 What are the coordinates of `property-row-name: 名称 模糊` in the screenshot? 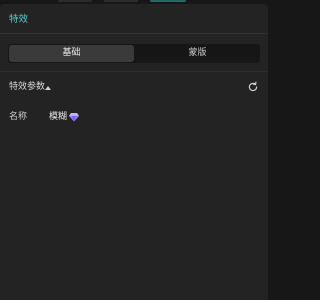 It's located at (134, 118).